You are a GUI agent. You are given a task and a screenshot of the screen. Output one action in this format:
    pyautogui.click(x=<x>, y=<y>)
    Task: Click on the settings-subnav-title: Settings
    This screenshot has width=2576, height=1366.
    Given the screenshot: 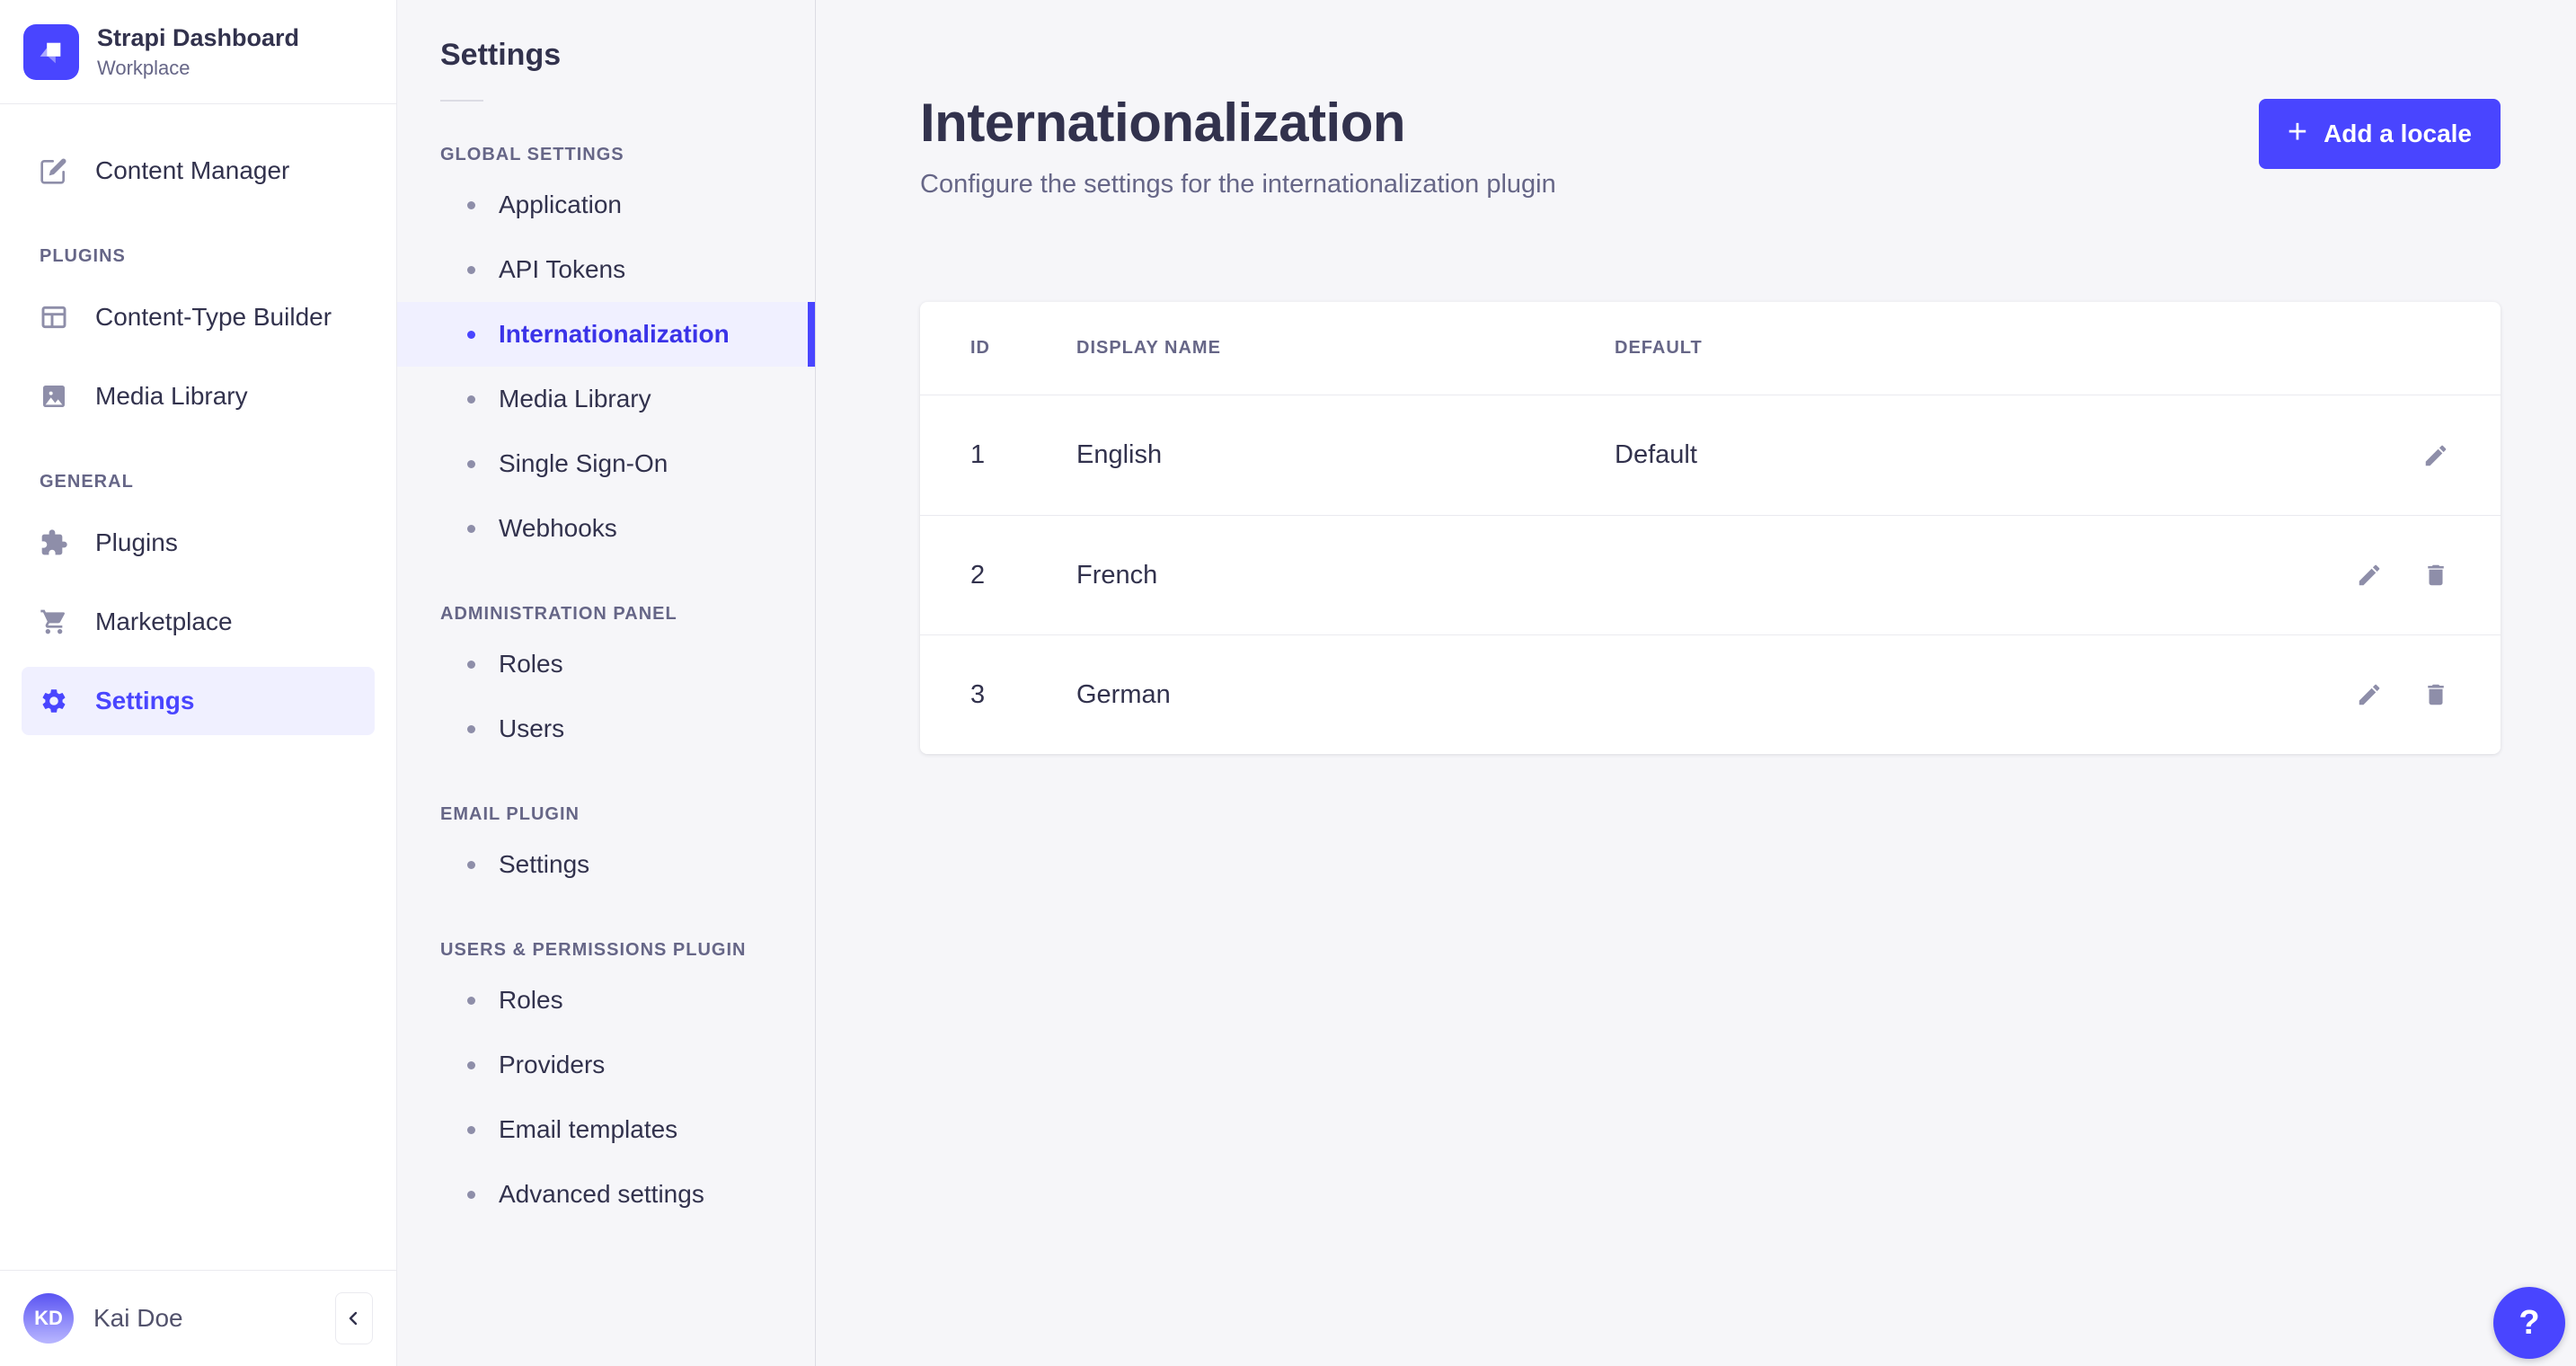 What is the action you would take?
    pyautogui.click(x=501, y=55)
    